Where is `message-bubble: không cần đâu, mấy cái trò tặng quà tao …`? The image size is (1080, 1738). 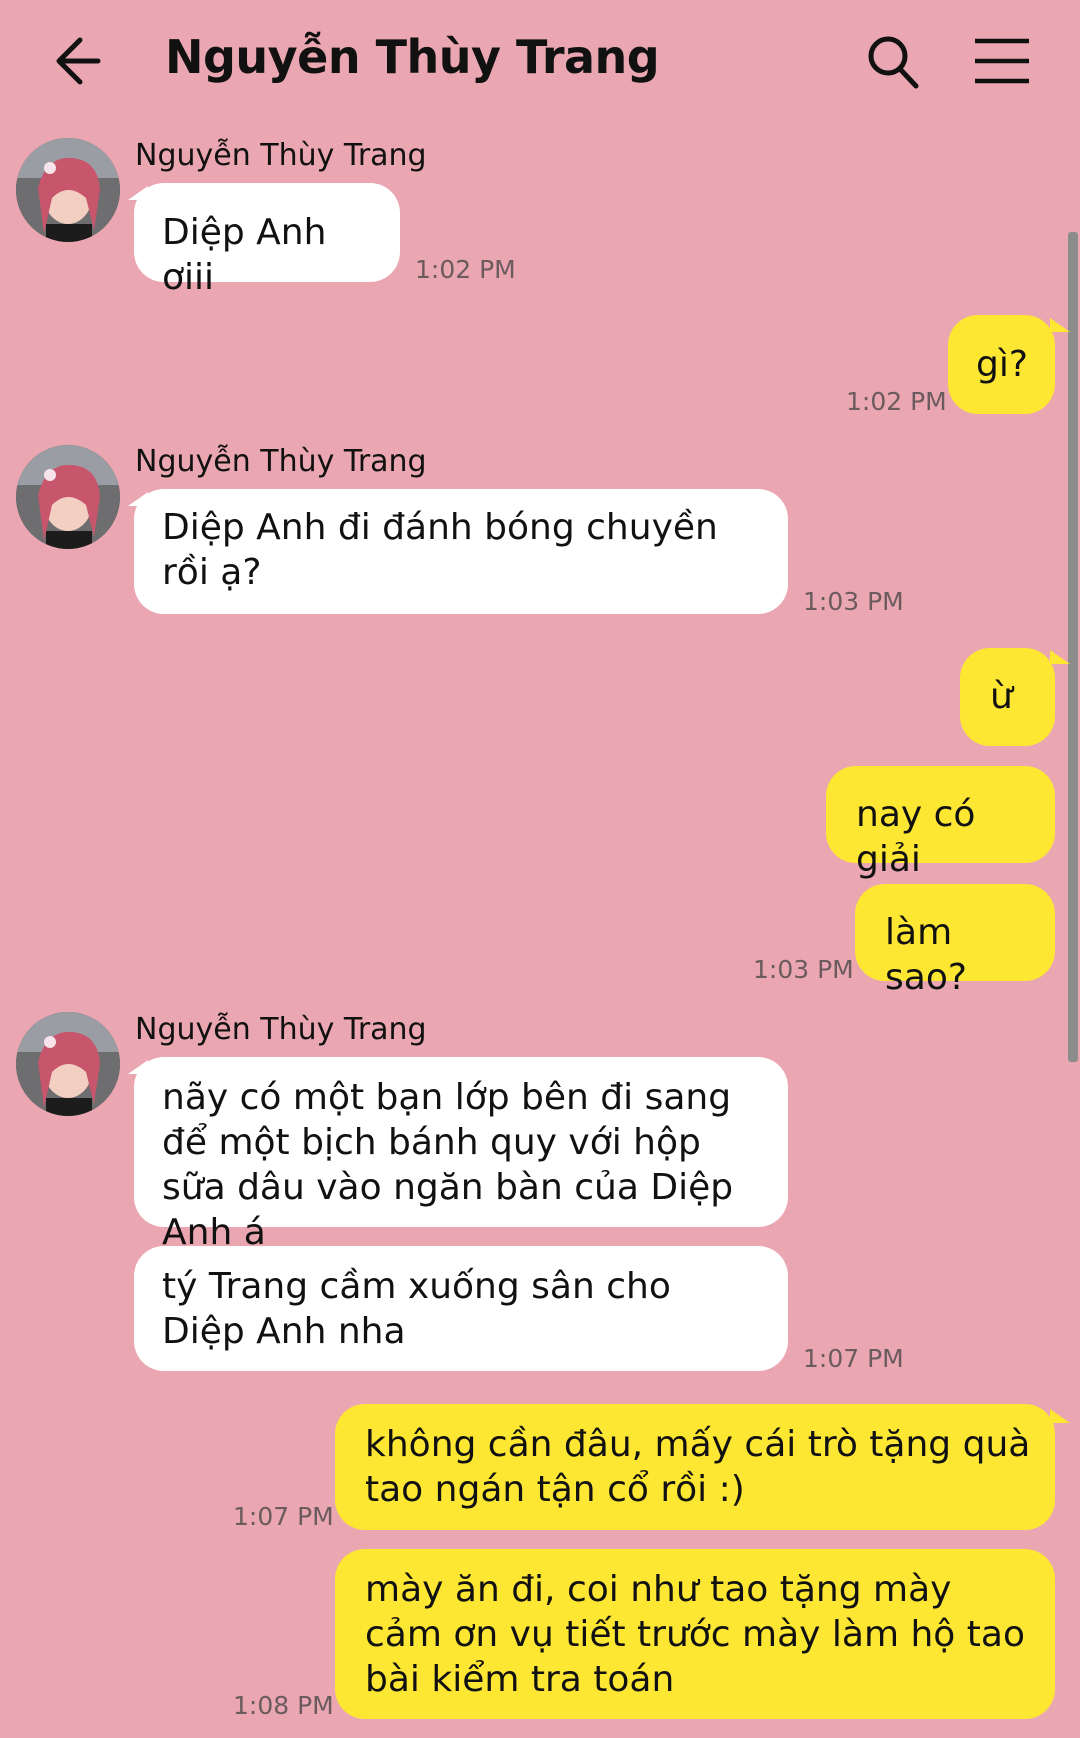
message-bubble: không cần đâu, mấy cái trò tặng quà tao … is located at coordinates (695, 1467).